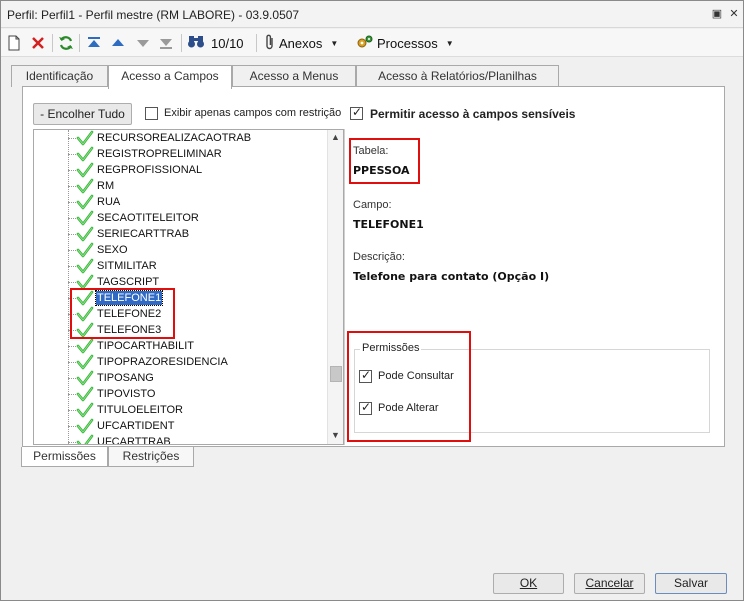 Image resolution: width=744 pixels, height=601 pixels. I want to click on tree-item-label: RUA, so click(109, 202).